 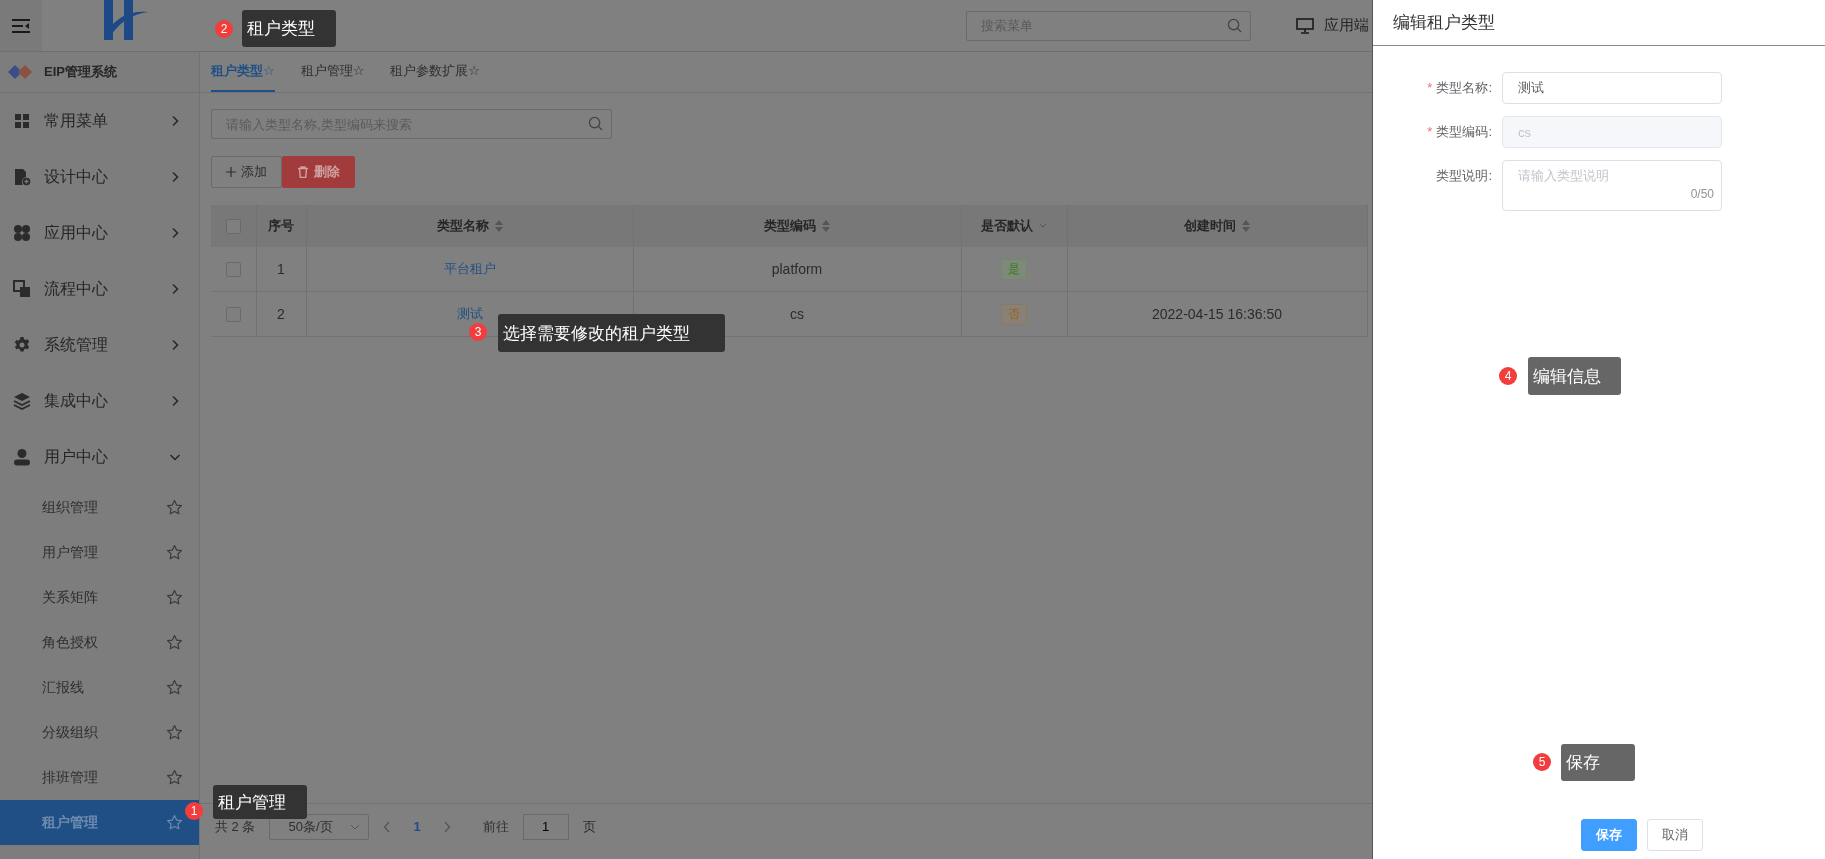 I want to click on menu-icon, so click(x=21, y=25).